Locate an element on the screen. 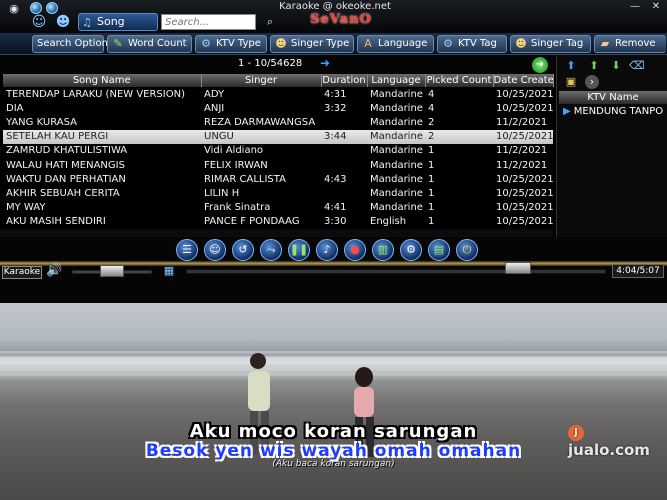 Image resolution: width=667 pixels, height=500 pixels. minimize-button: — is located at coordinates (635, 7).